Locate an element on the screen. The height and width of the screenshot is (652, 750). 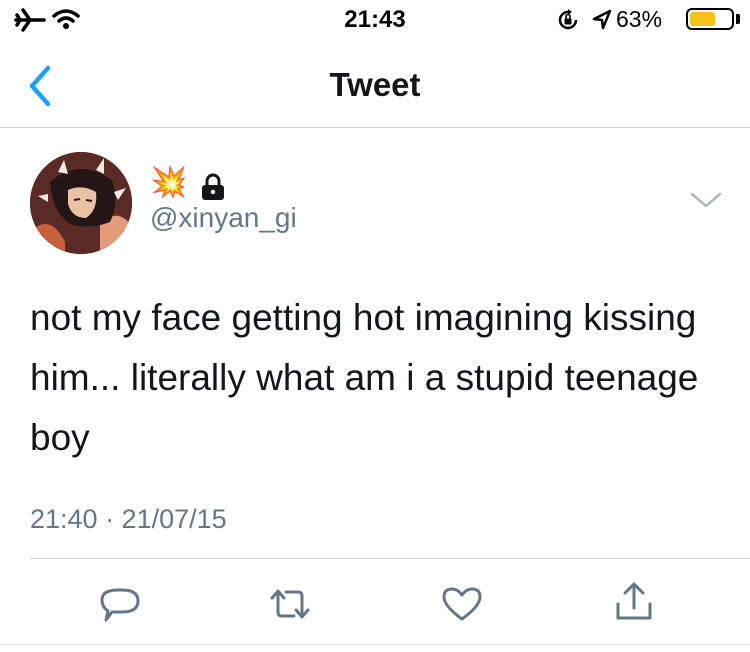
orientation-lock-icon is located at coordinates (568, 22).